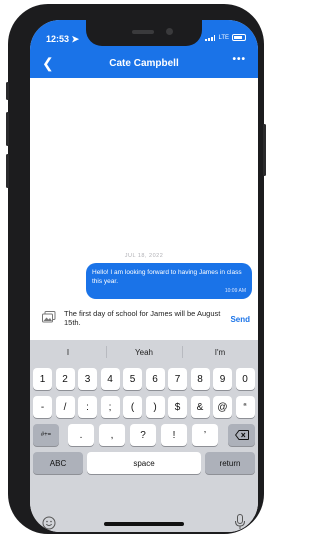 The image size is (320, 538). I want to click on key-ampersand: &, so click(200, 407).